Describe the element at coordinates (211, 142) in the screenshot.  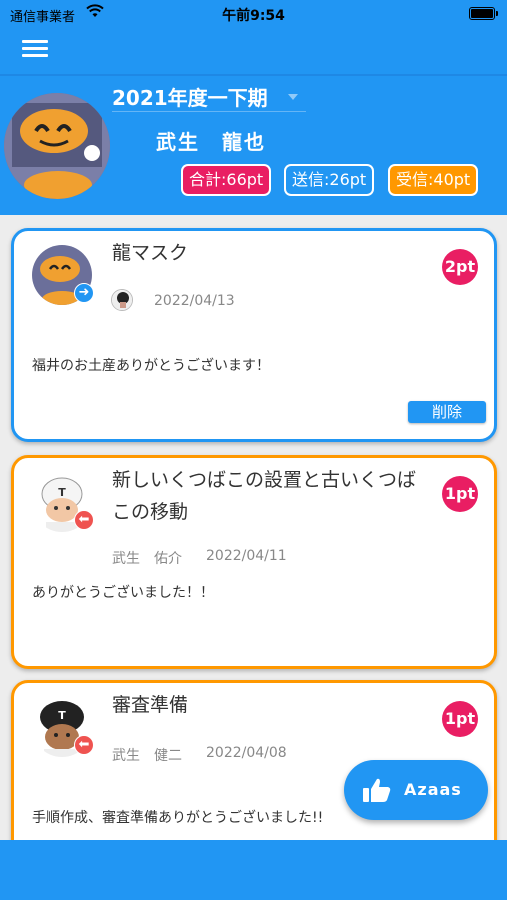
I see `user-name: 武生 龍也` at that location.